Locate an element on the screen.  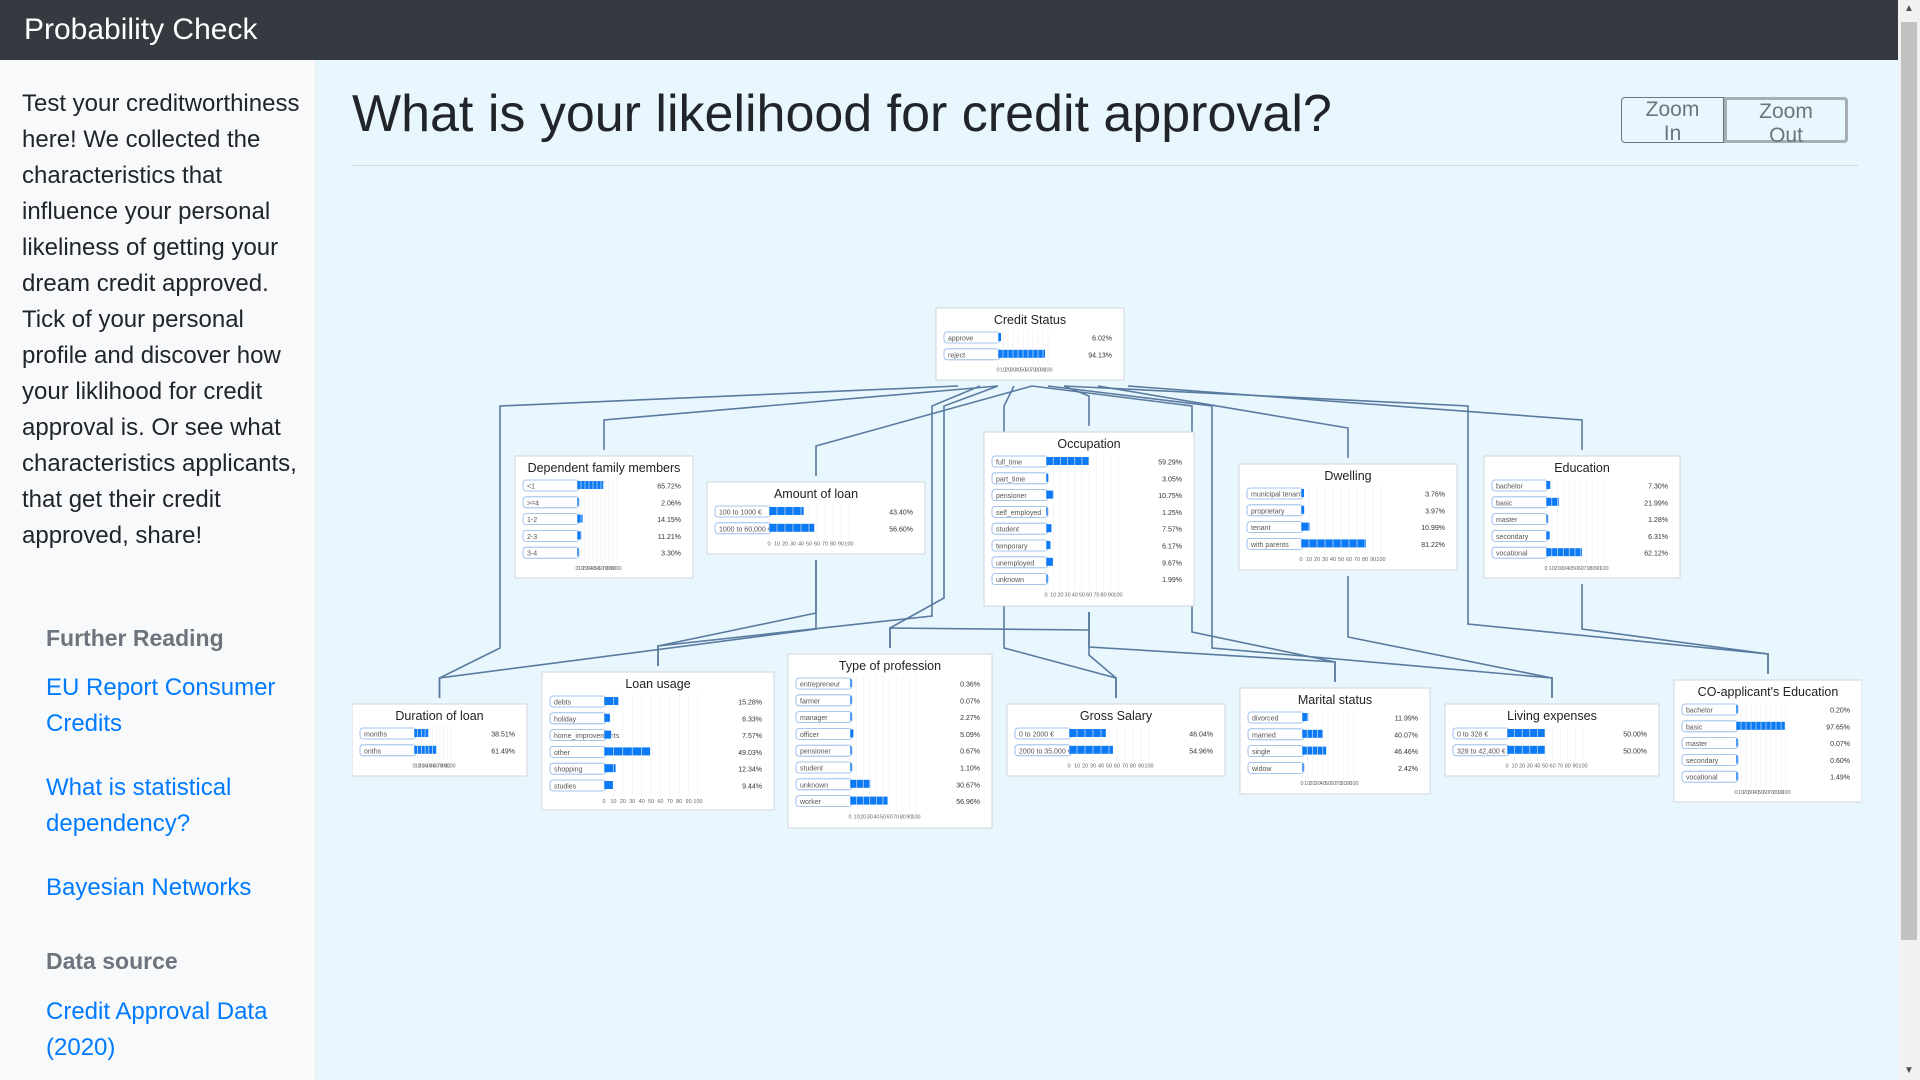
link-statistical-dependency: What is statistical dependency? is located at coordinates (171, 806).